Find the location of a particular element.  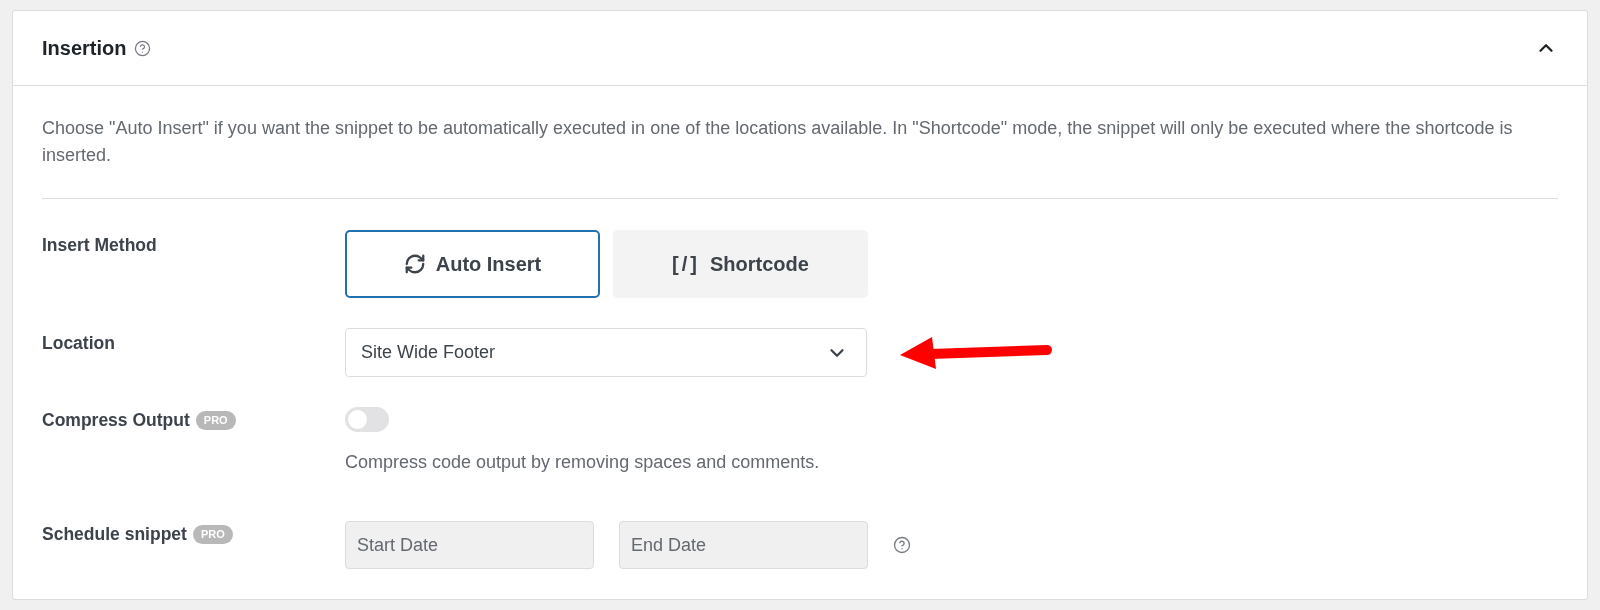

insert-method-button: [/] Shortcode is located at coordinates (740, 264).